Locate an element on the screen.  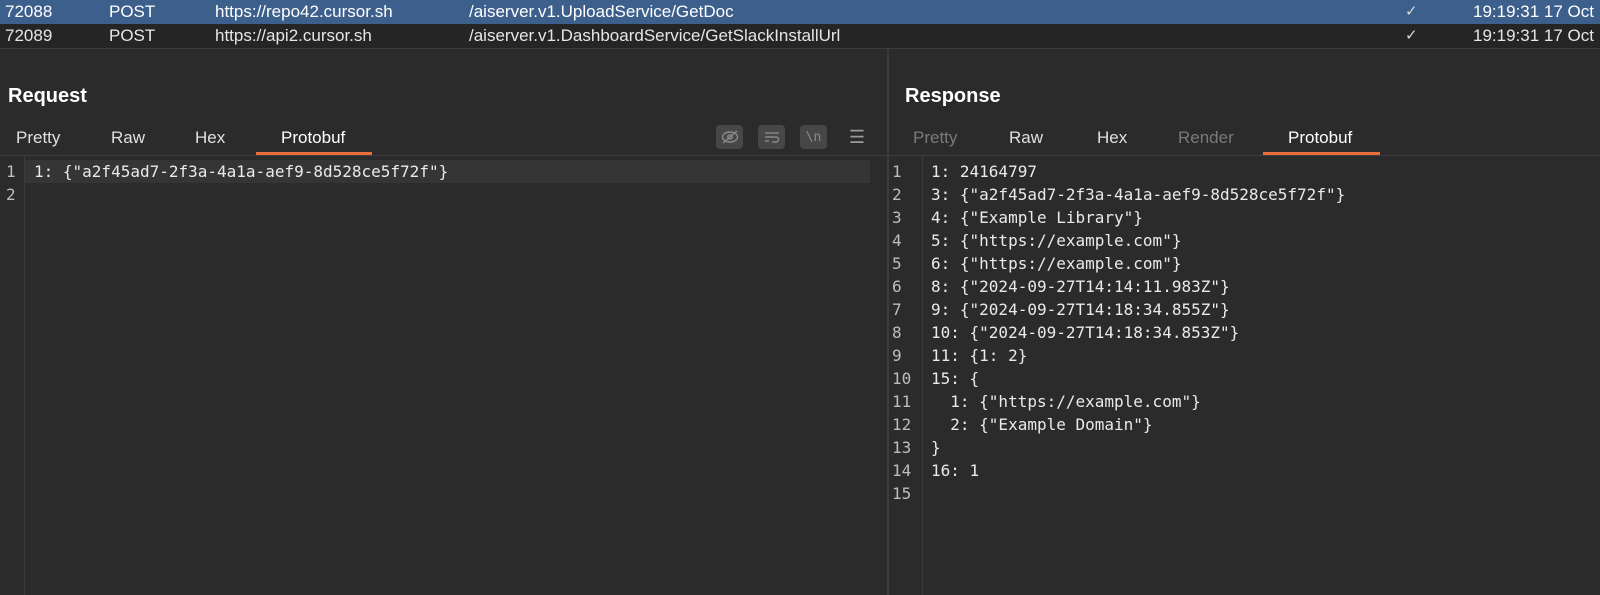
line-number: 6 is located at coordinates (897, 286).